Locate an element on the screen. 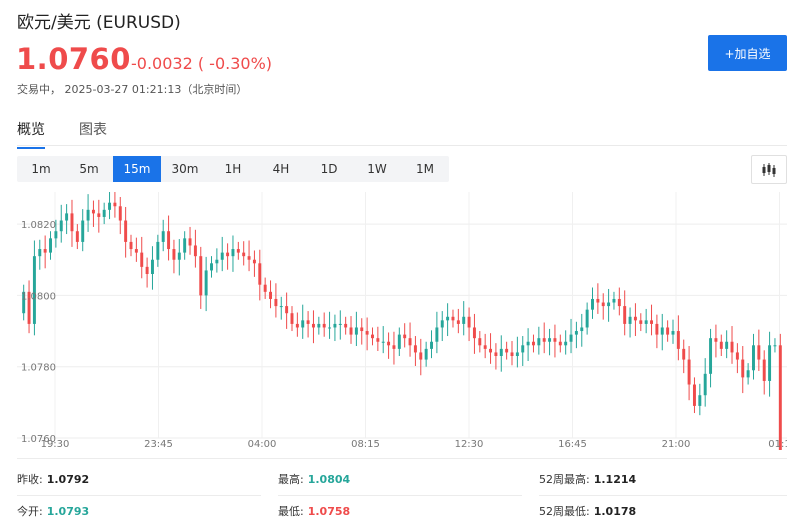 This screenshot has width=800, height=531. interval-30m: 30m is located at coordinates (185, 169).